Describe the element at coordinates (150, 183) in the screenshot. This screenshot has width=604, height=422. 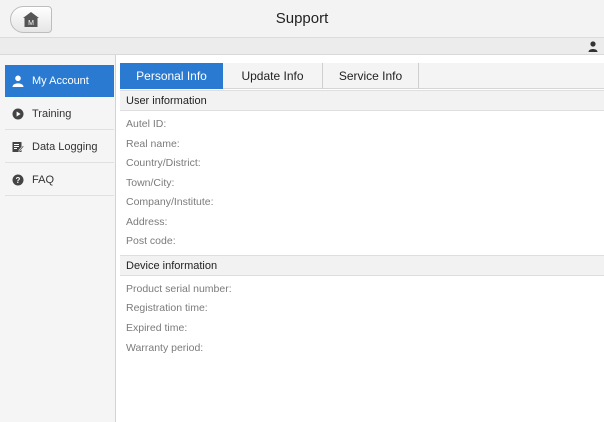
I see `town-city-label: Town/City:` at that location.